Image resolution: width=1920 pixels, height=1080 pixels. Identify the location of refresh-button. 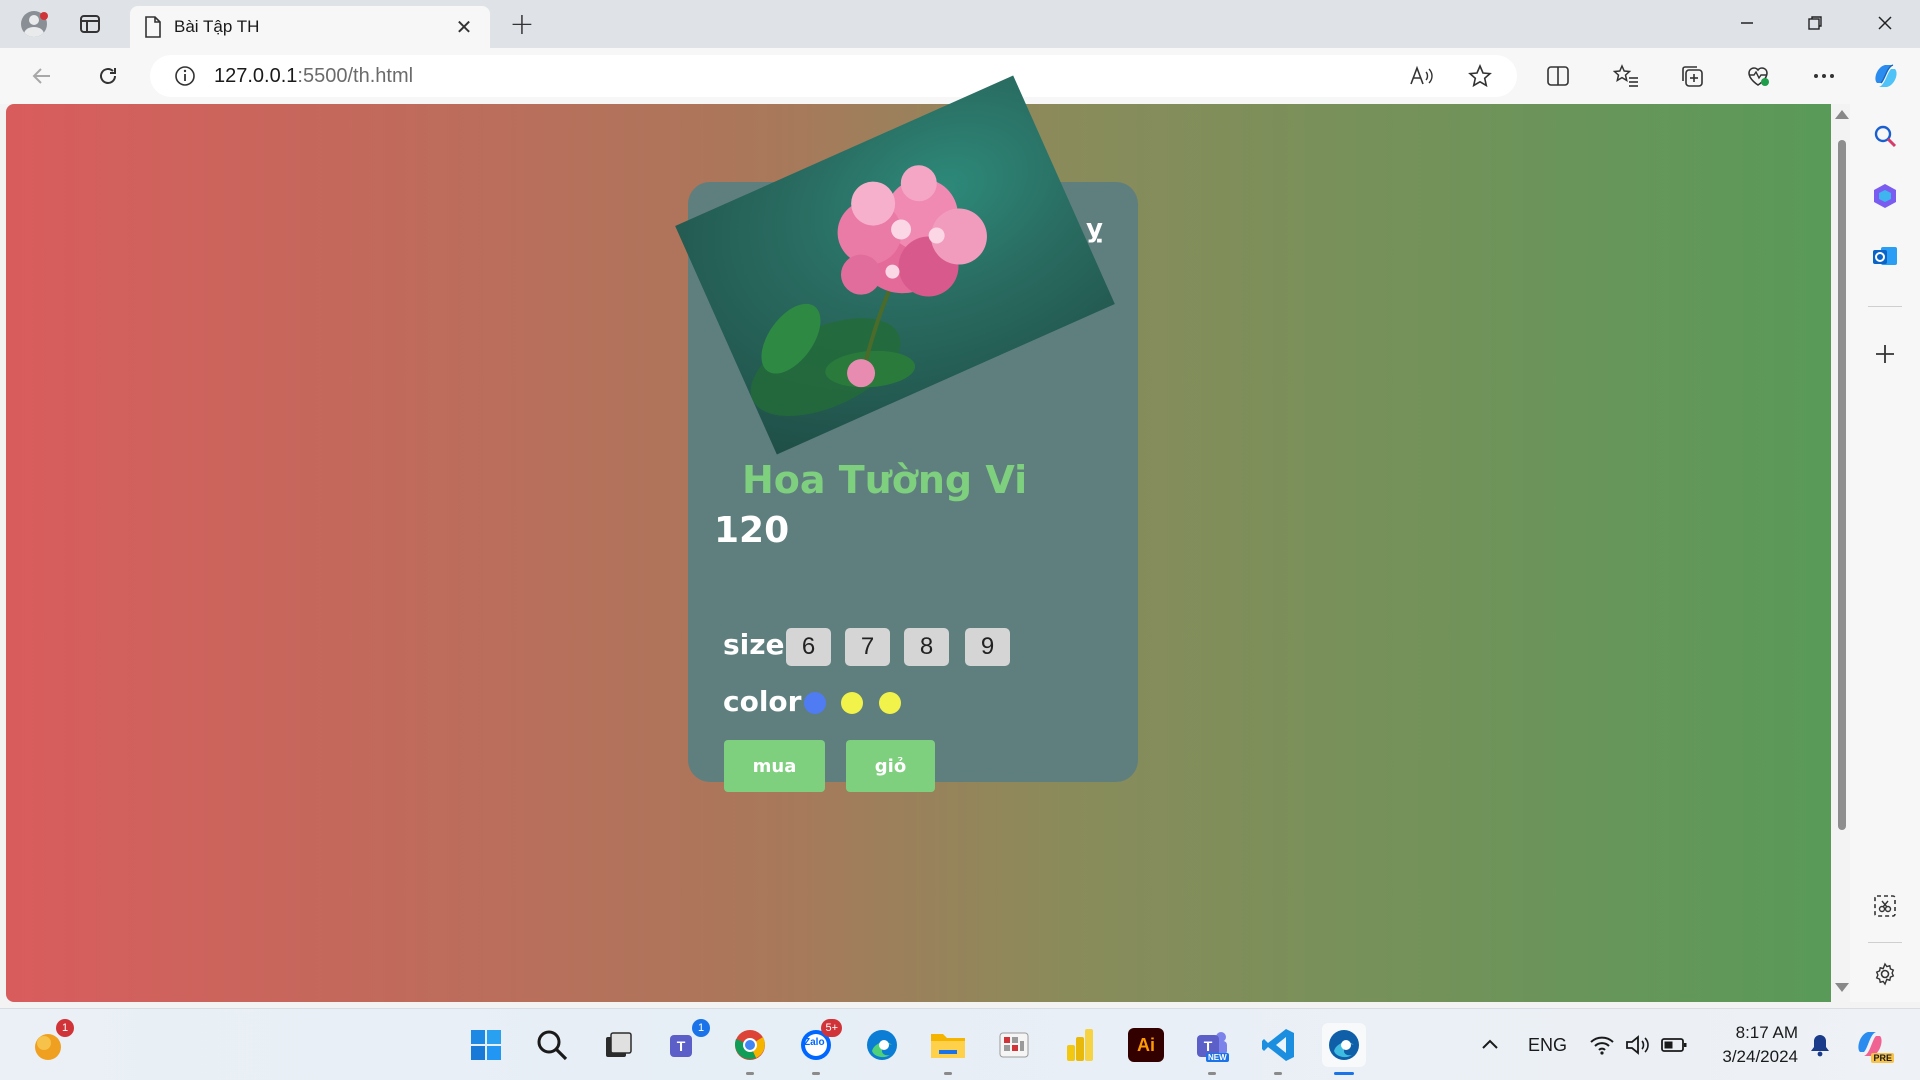
(108, 76).